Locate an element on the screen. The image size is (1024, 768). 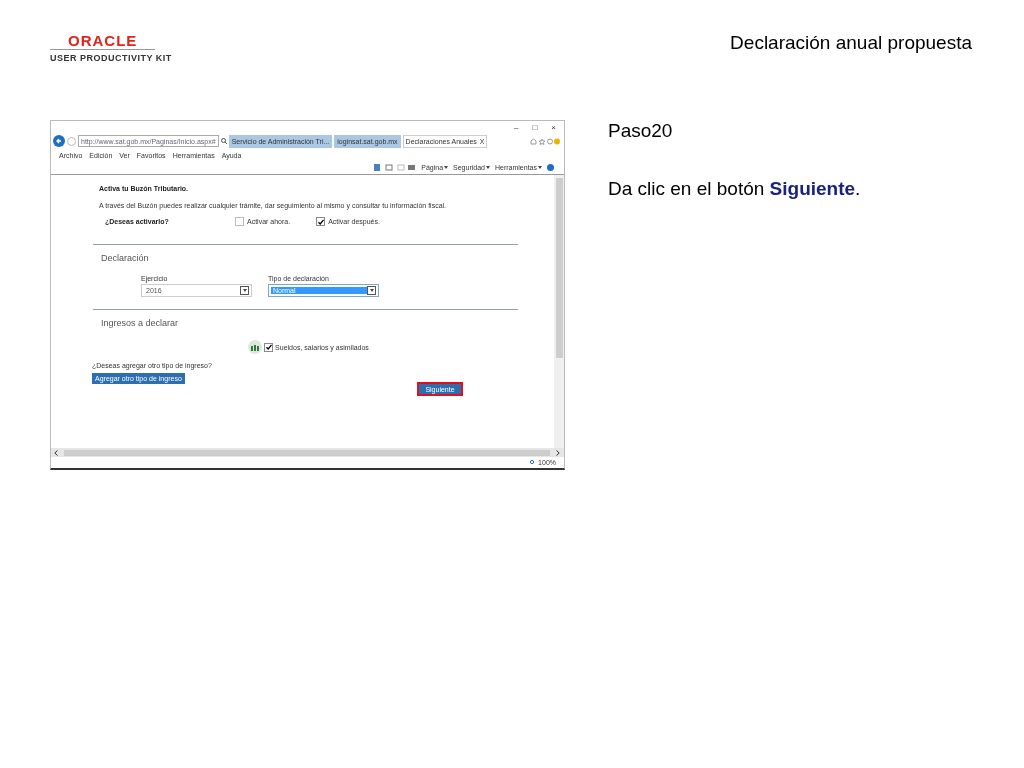
window-control: □ is located at coordinates (535, 127).